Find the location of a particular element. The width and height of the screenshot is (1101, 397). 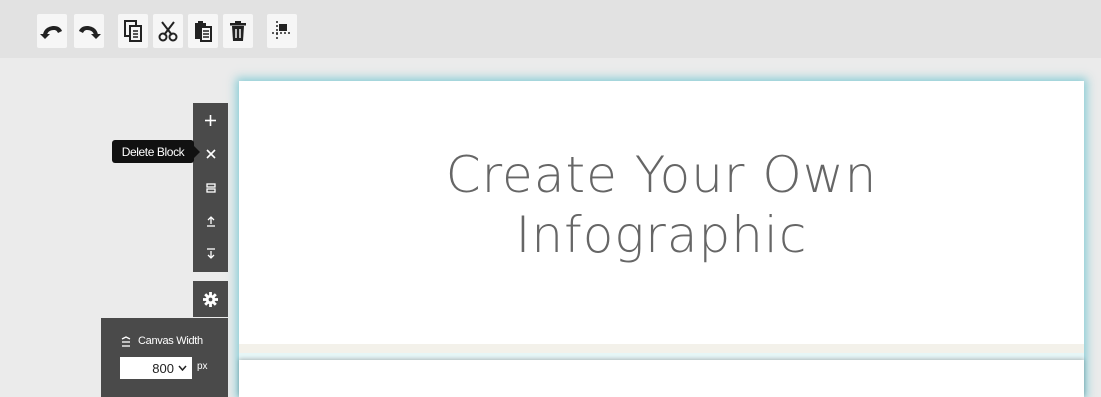

clipboard-icon is located at coordinates (203, 31).